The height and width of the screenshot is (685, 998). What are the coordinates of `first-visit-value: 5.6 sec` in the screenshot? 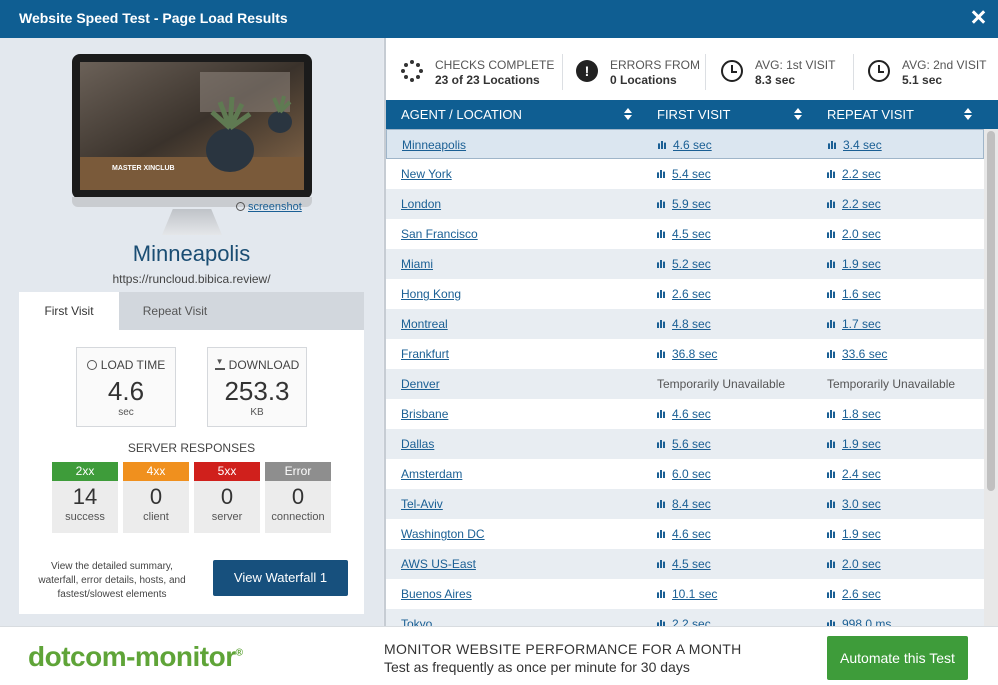 It's located at (691, 444).